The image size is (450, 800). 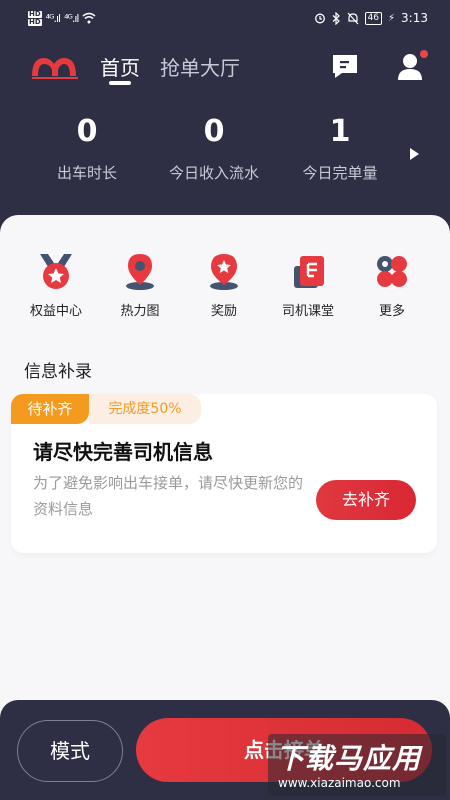 What do you see at coordinates (55, 311) in the screenshot?
I see `feature-label: 权益中心` at bounding box center [55, 311].